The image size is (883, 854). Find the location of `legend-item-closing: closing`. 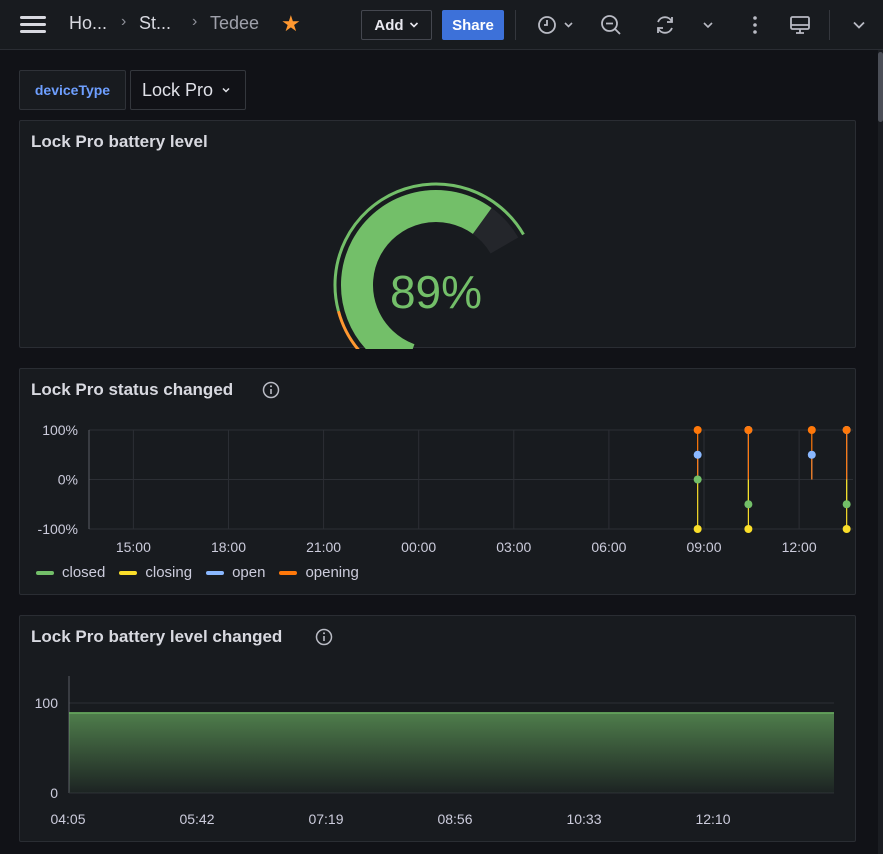

legend-item-closing: closing is located at coordinates (155, 572).